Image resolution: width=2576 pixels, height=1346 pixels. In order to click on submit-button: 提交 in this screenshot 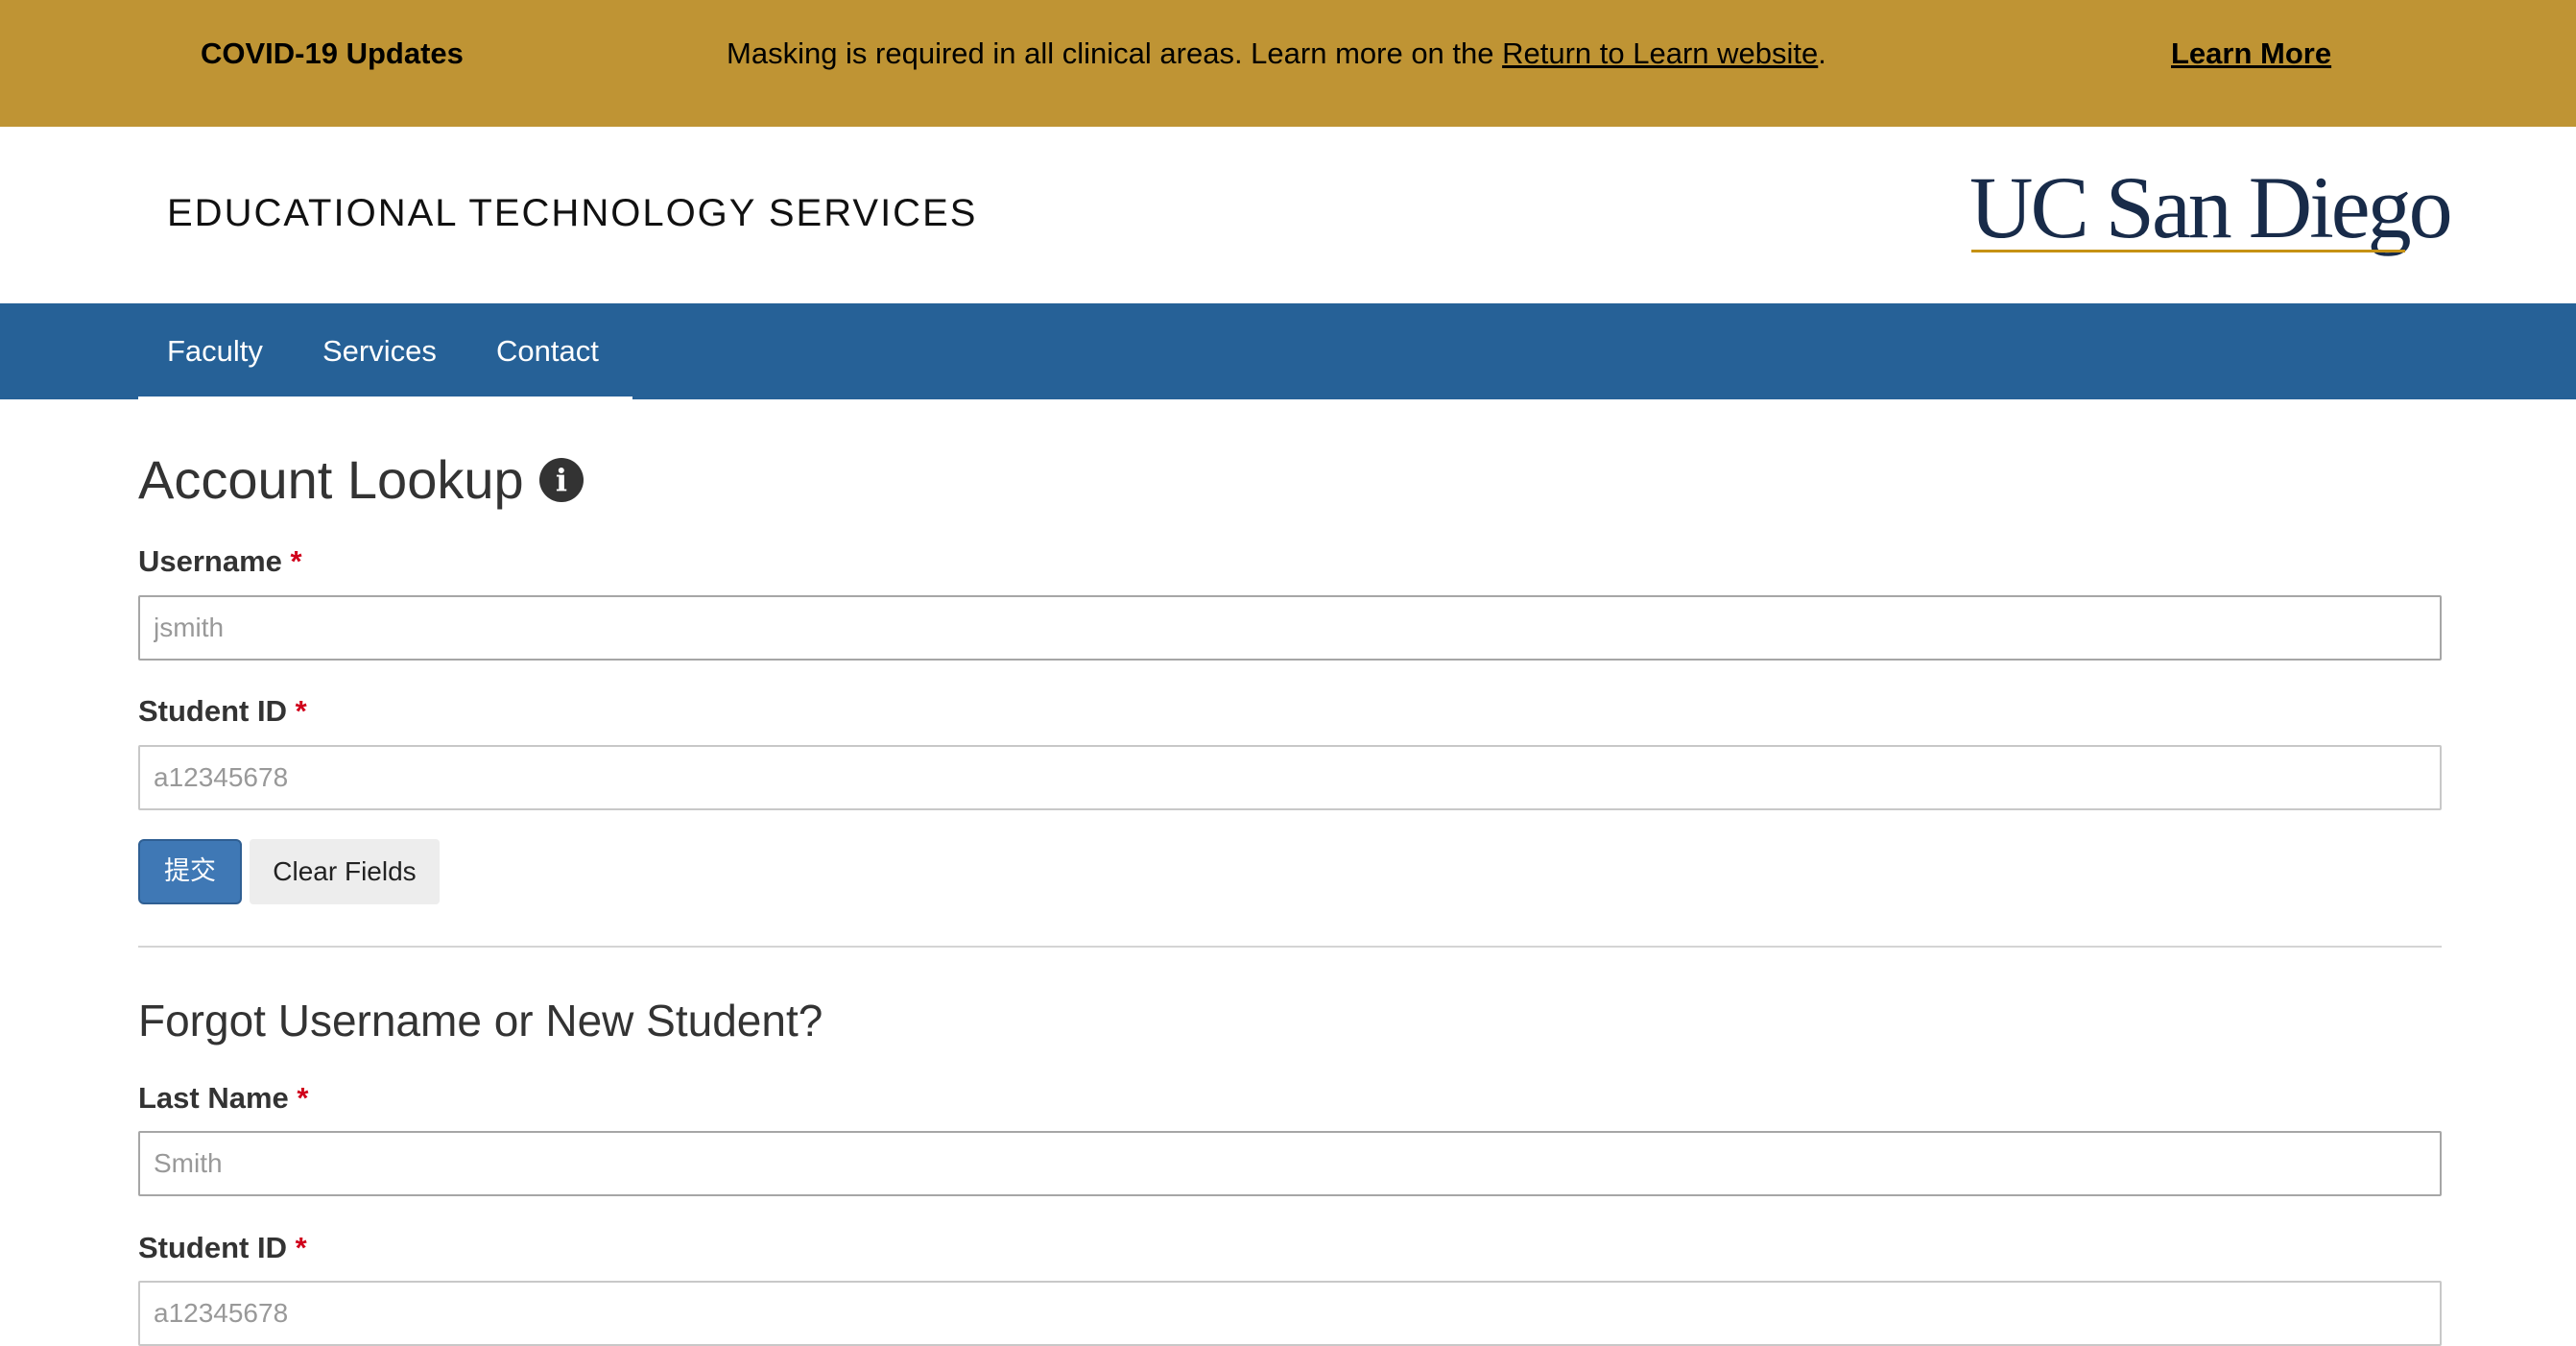, I will do `click(190, 871)`.